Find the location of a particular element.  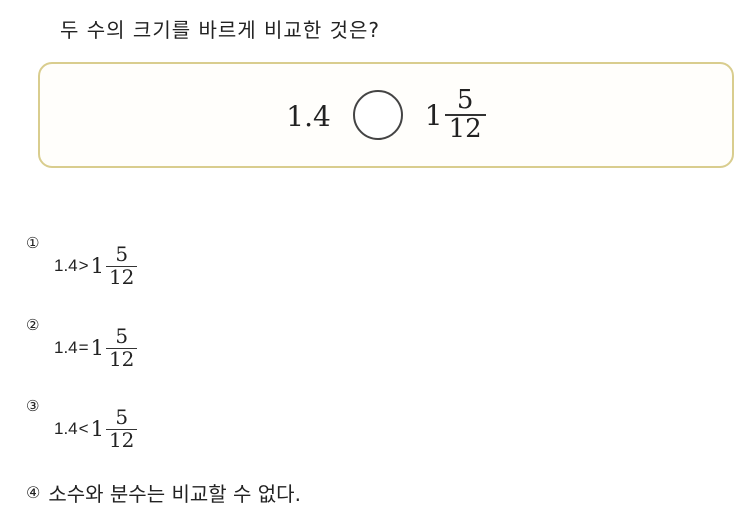

choice-expression: 1.4 < 1 5 12 is located at coordinates (96, 428).